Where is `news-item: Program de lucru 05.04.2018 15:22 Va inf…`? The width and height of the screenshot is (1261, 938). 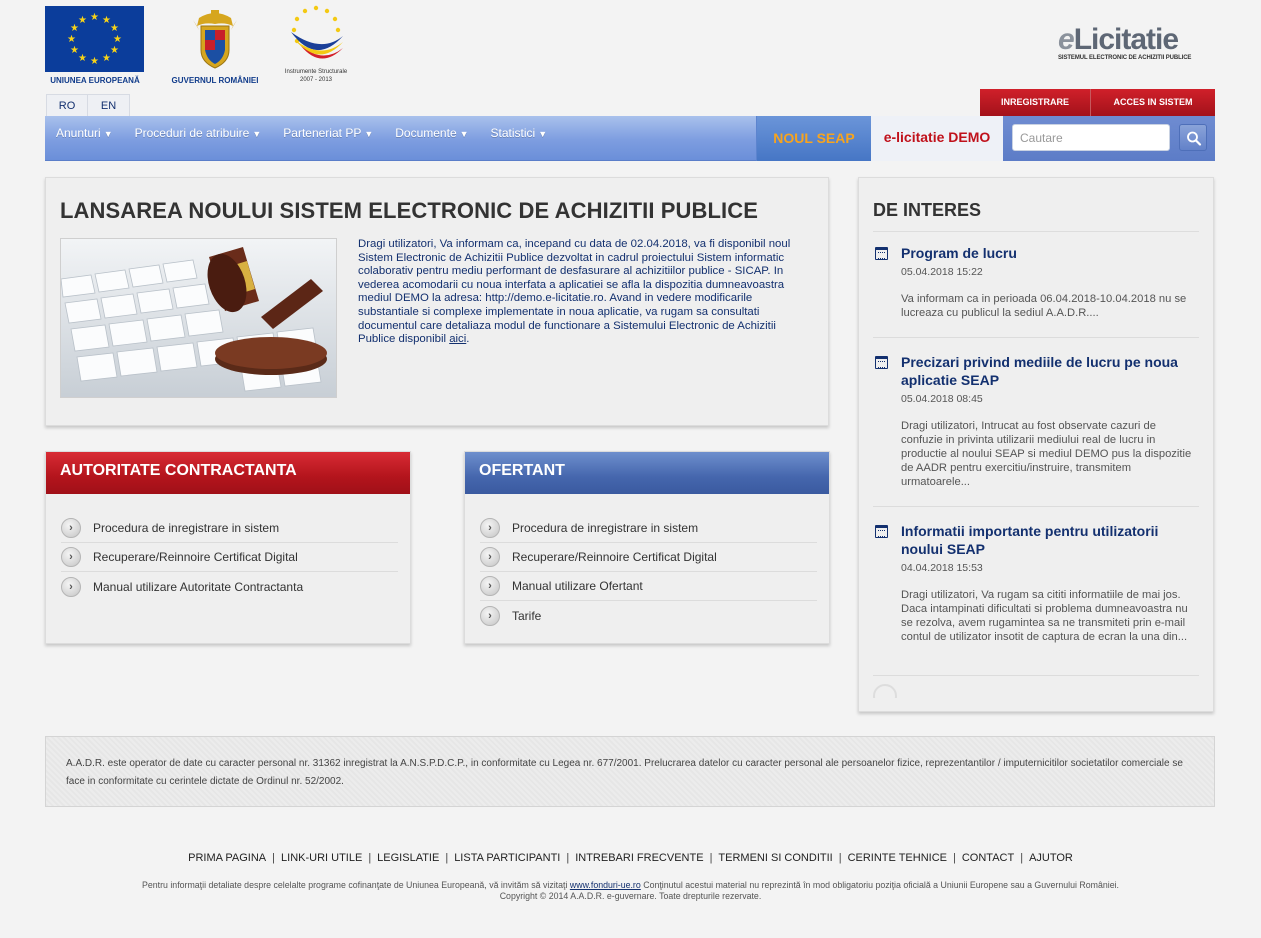
news-item: Program de lucru 05.04.2018 15:22 Va inf… is located at coordinates (1036, 291).